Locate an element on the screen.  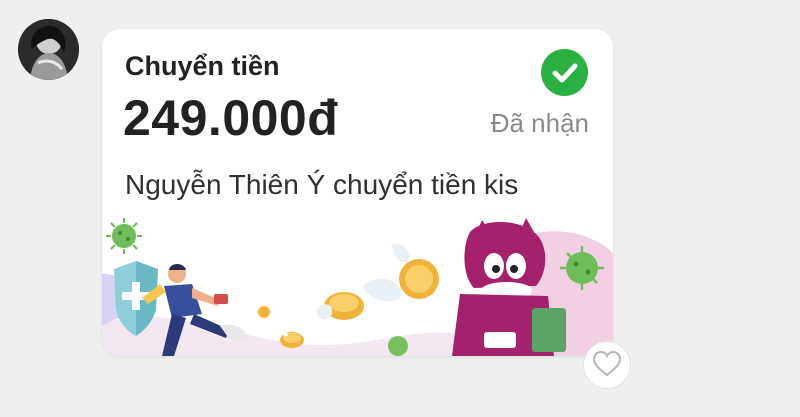
status-label: Đã nhận is located at coordinates (539, 123).